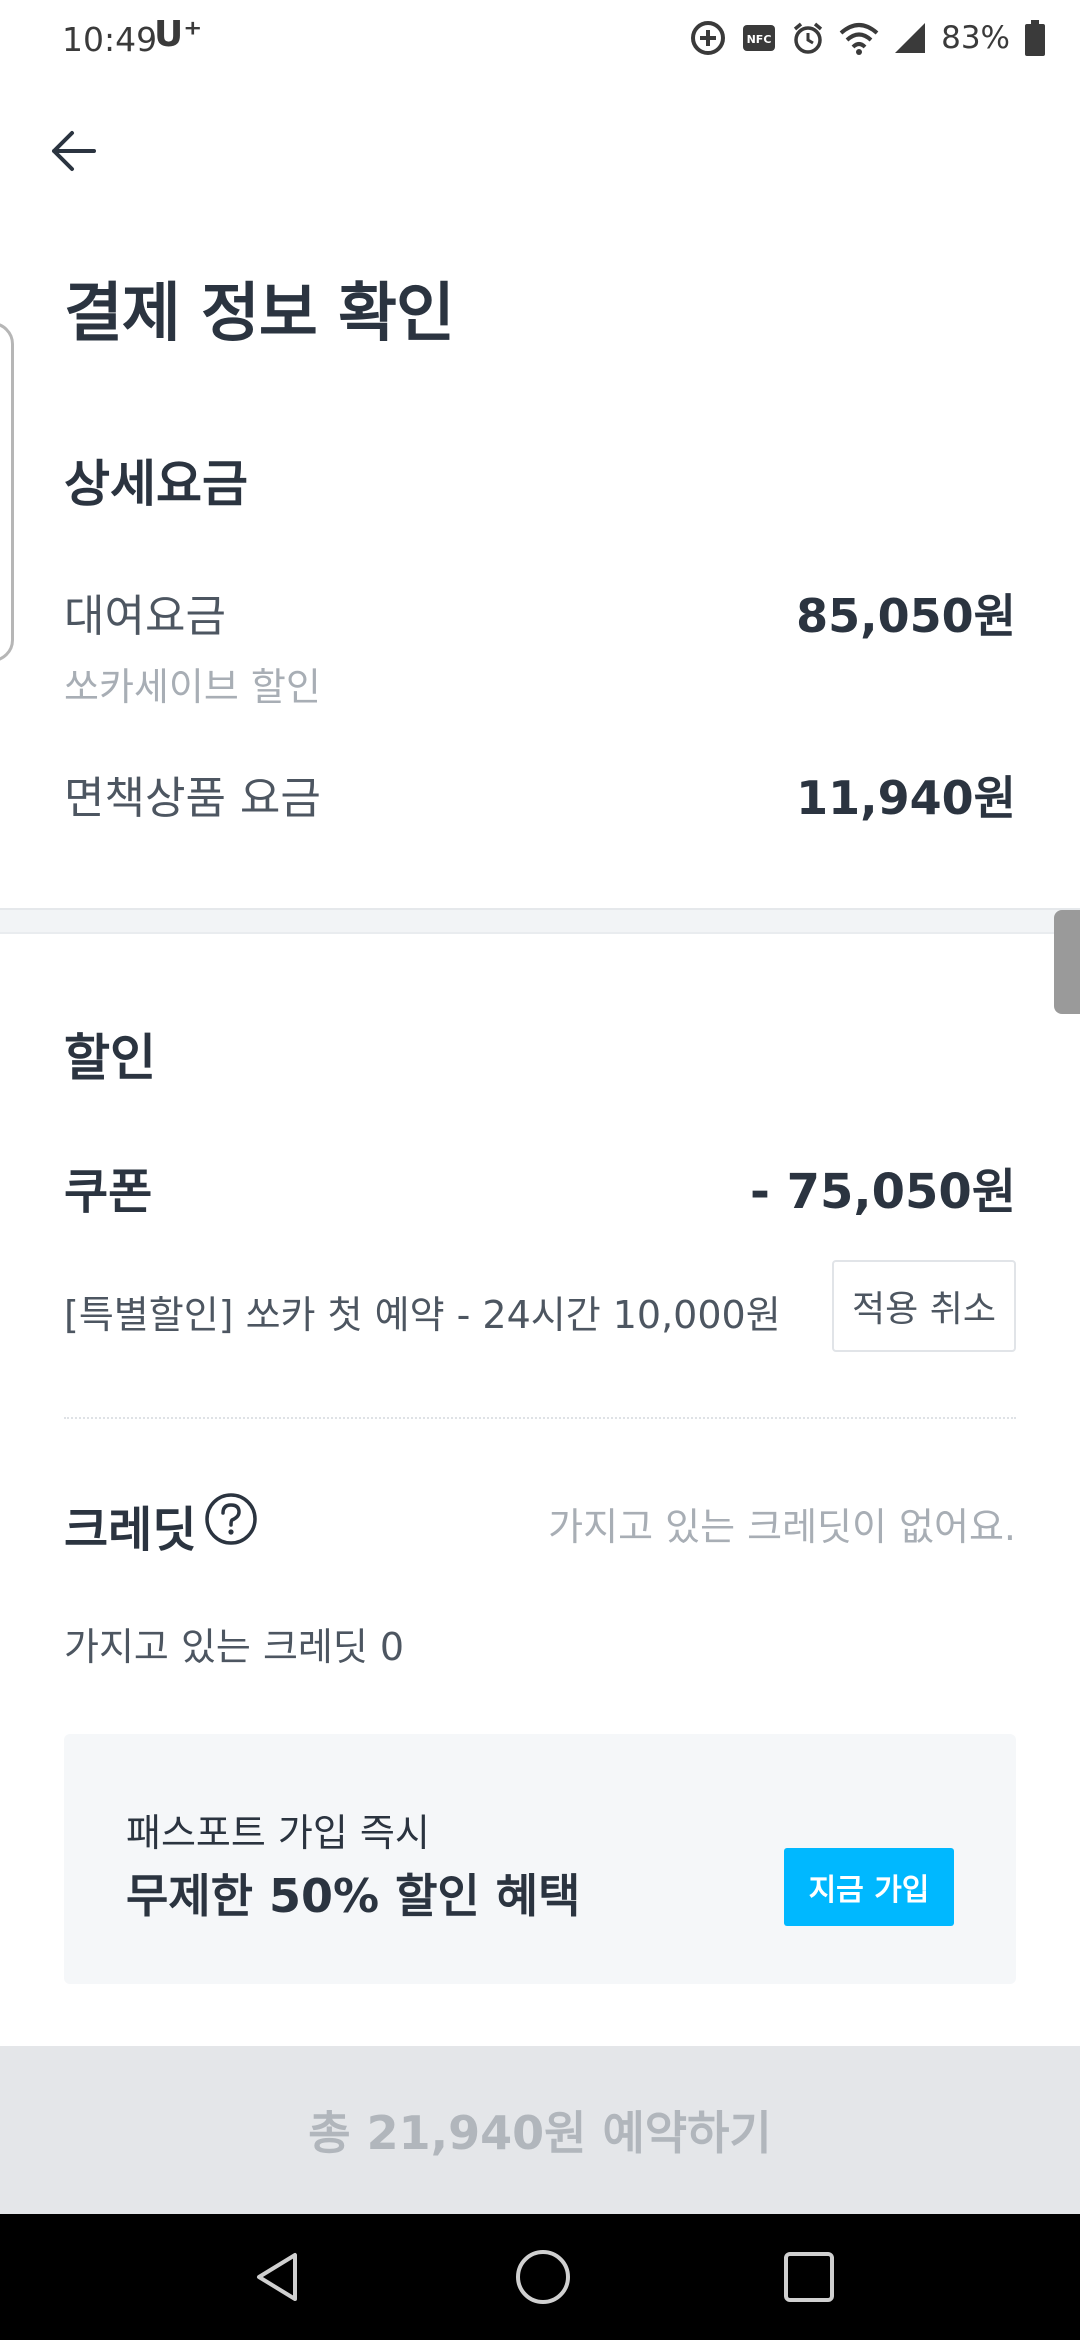 The image size is (1080, 2340). Describe the element at coordinates (353, 1896) in the screenshot. I see `promo-line2: 무제한 50% 할인 혜택` at that location.